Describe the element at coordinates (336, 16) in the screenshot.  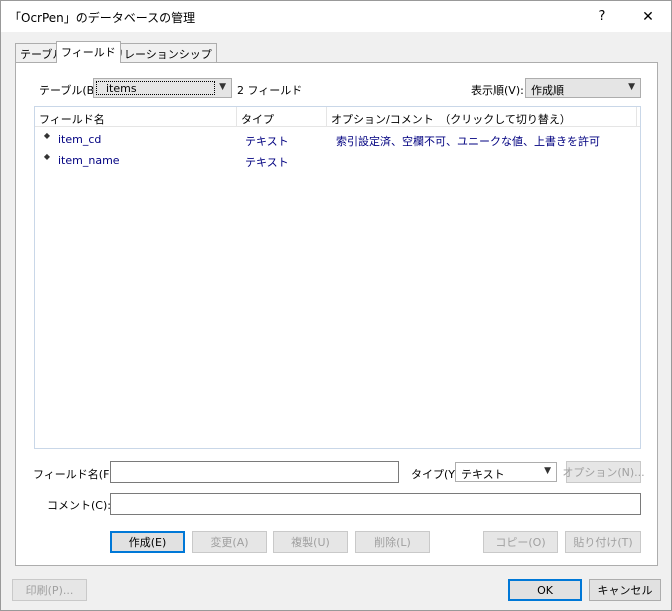
I see `title-bar: 「OcrPen」のデータベースの管理 ? ✕` at that location.